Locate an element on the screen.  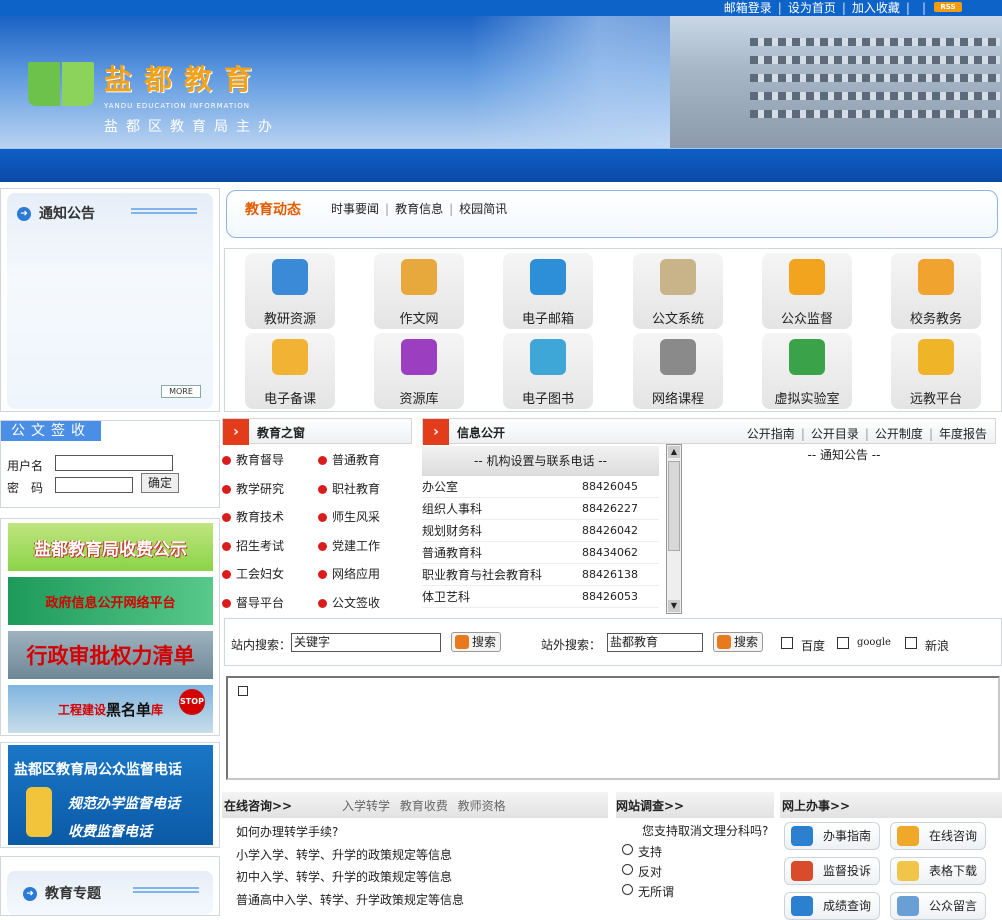
login-button: 确定 is located at coordinates (160, 483).